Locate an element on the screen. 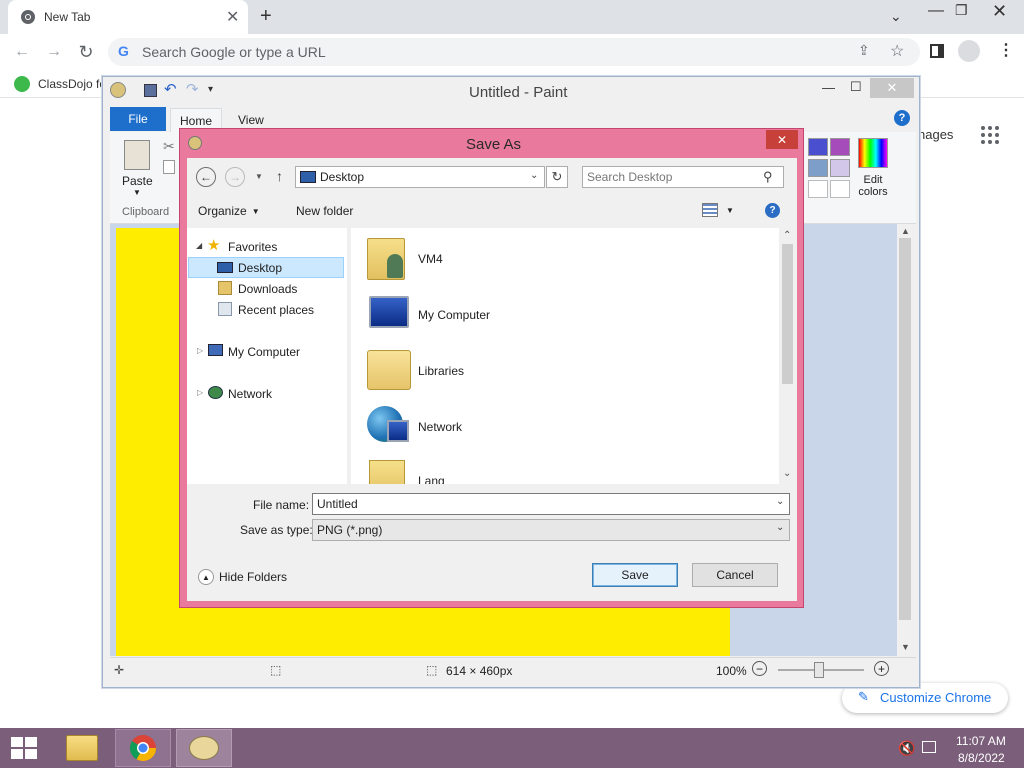  up-folder-icon: ↑ is located at coordinates (279, 176).